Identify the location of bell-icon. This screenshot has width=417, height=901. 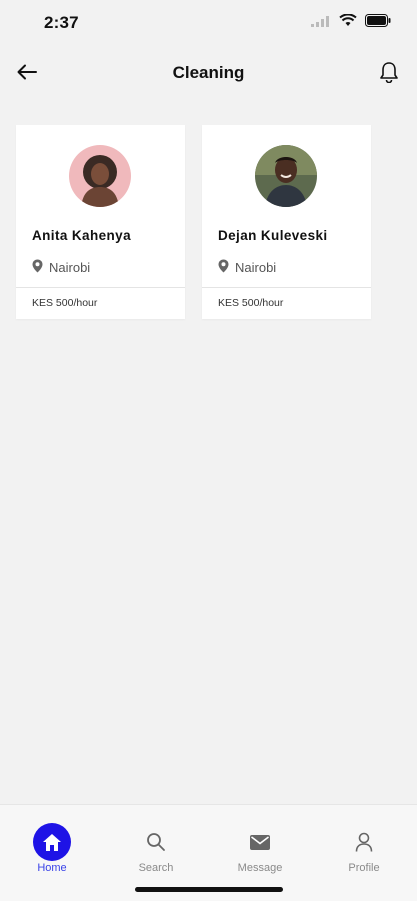
(389, 74).